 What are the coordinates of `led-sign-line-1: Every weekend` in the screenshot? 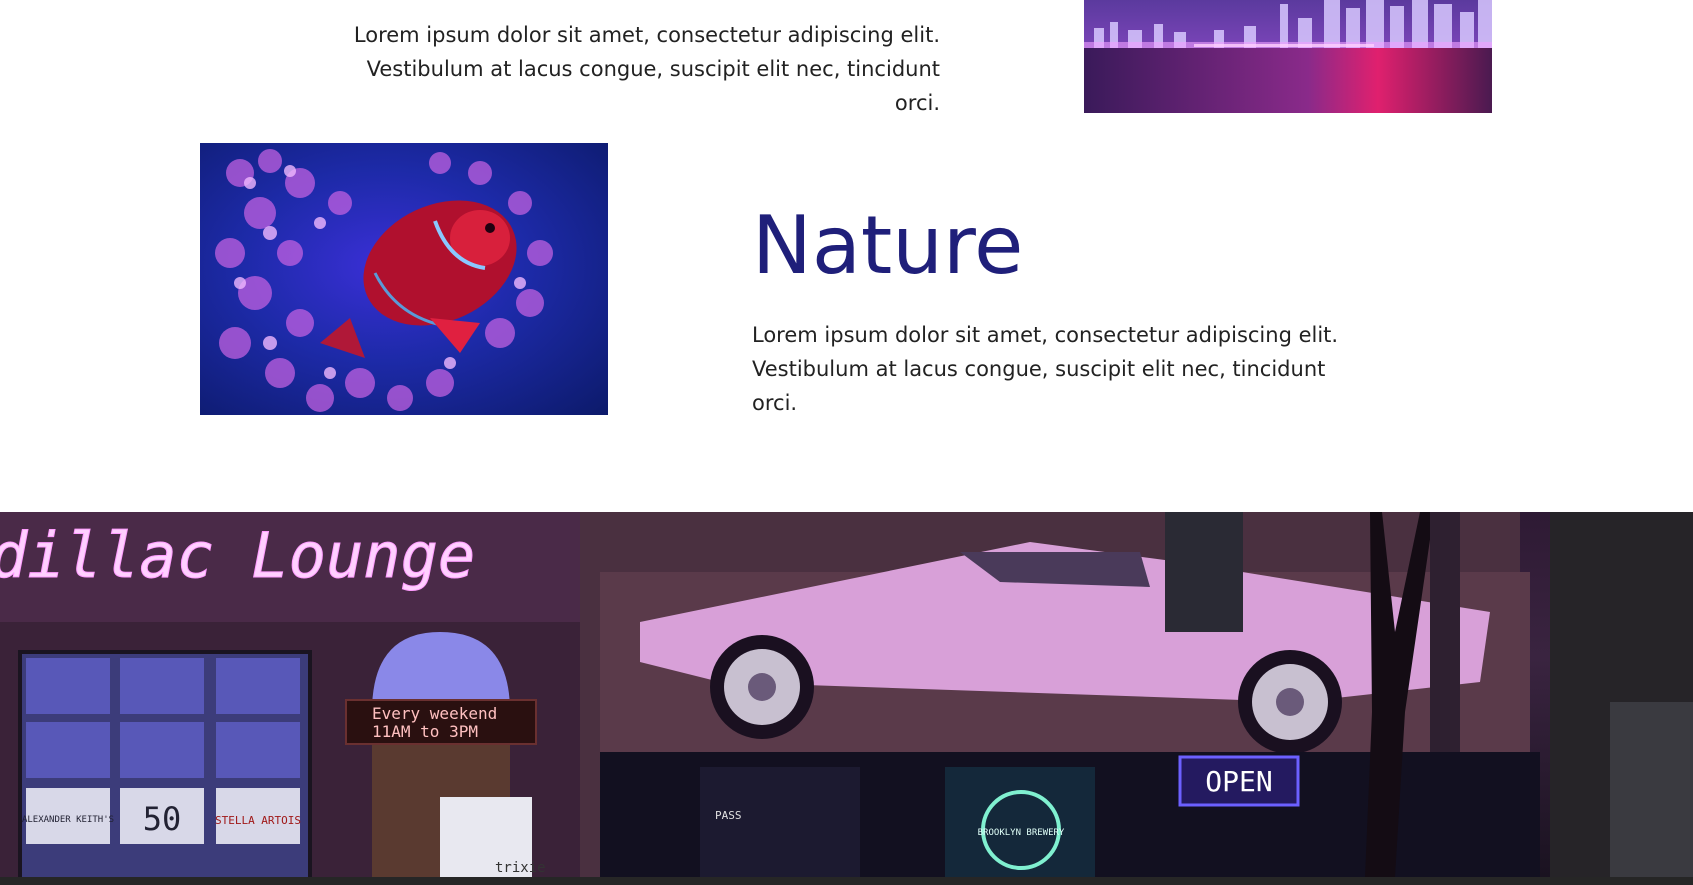 It's located at (434, 713).